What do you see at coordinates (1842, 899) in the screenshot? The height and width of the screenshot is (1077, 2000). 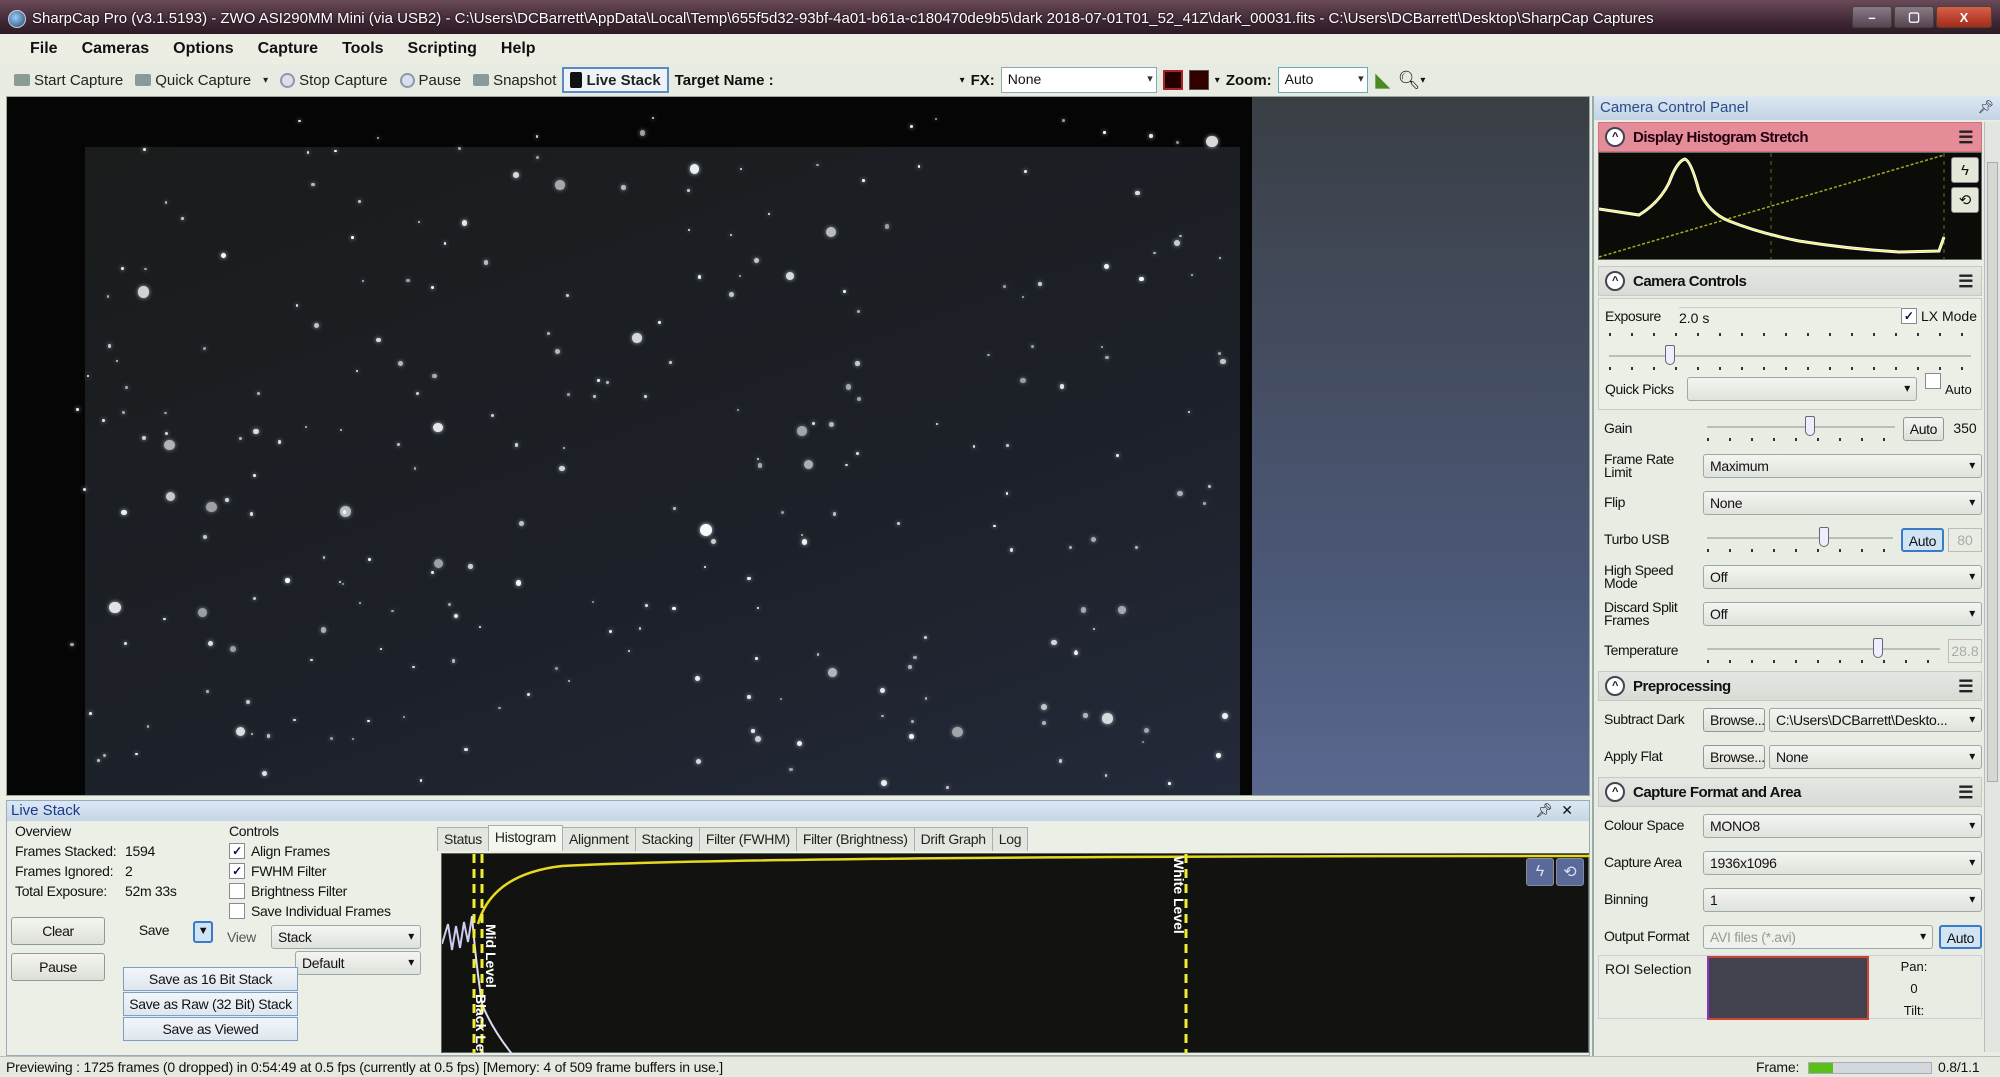 I see `binning-dropdown: 1` at bounding box center [1842, 899].